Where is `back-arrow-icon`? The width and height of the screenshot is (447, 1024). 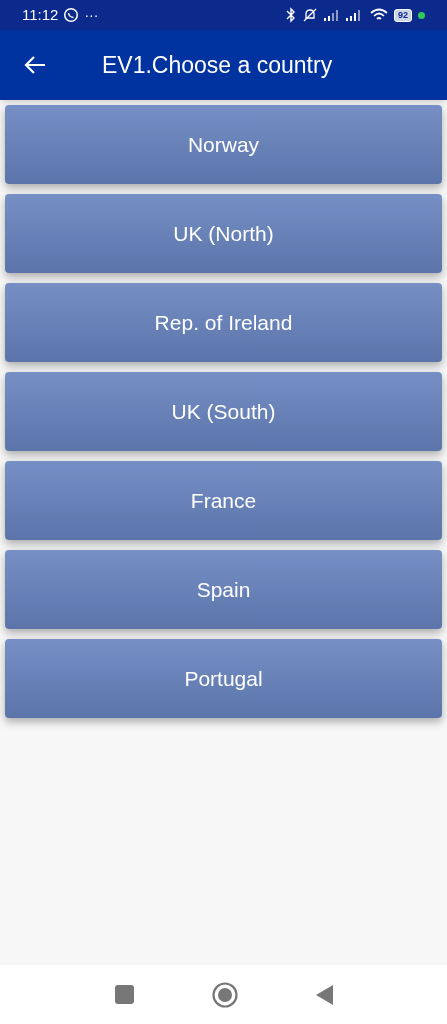
back-arrow-icon is located at coordinates (35, 65).